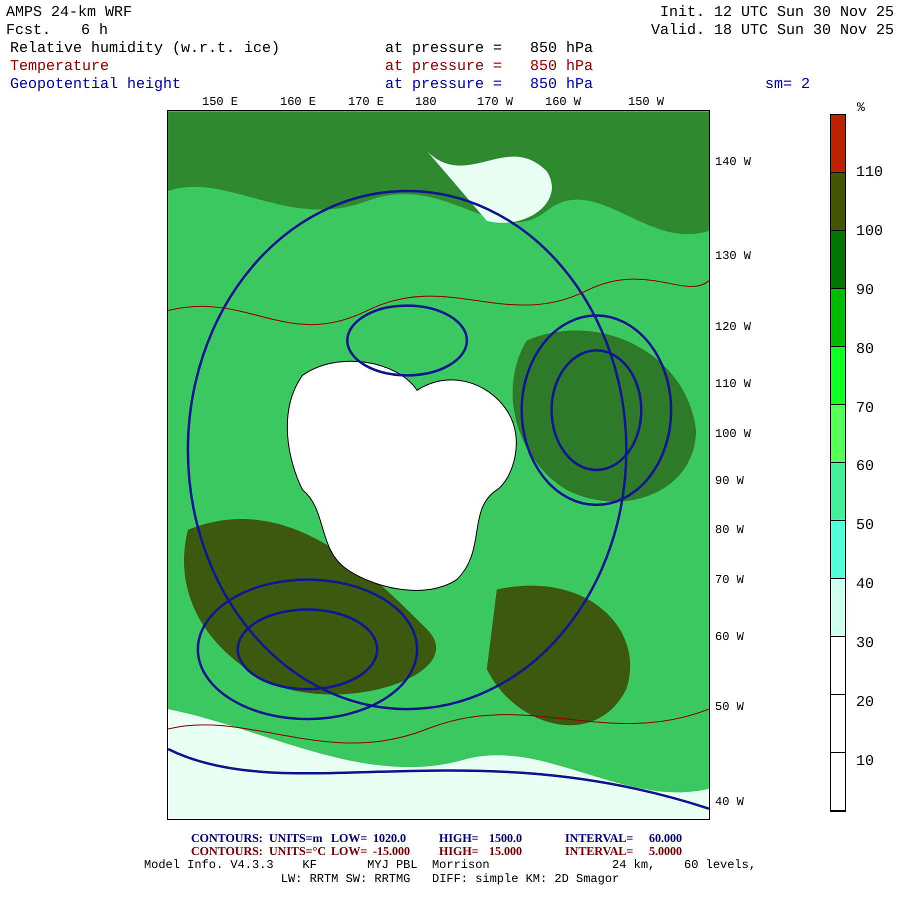 Image resolution: width=900 pixels, height=900 pixels. Describe the element at coordinates (870, 173) in the screenshot. I see `tick-label: 110` at that location.